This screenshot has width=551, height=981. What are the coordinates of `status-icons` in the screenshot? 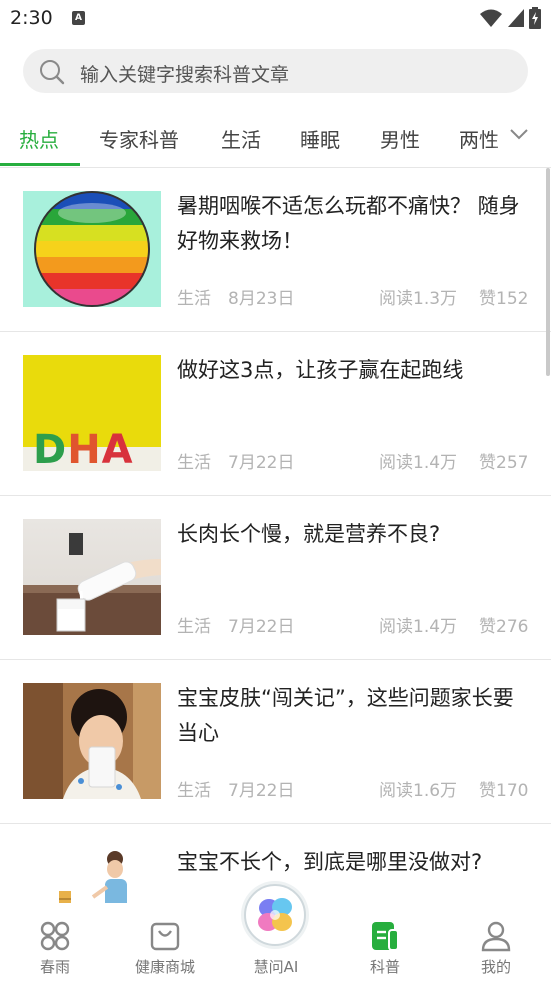 It's located at (510, 18).